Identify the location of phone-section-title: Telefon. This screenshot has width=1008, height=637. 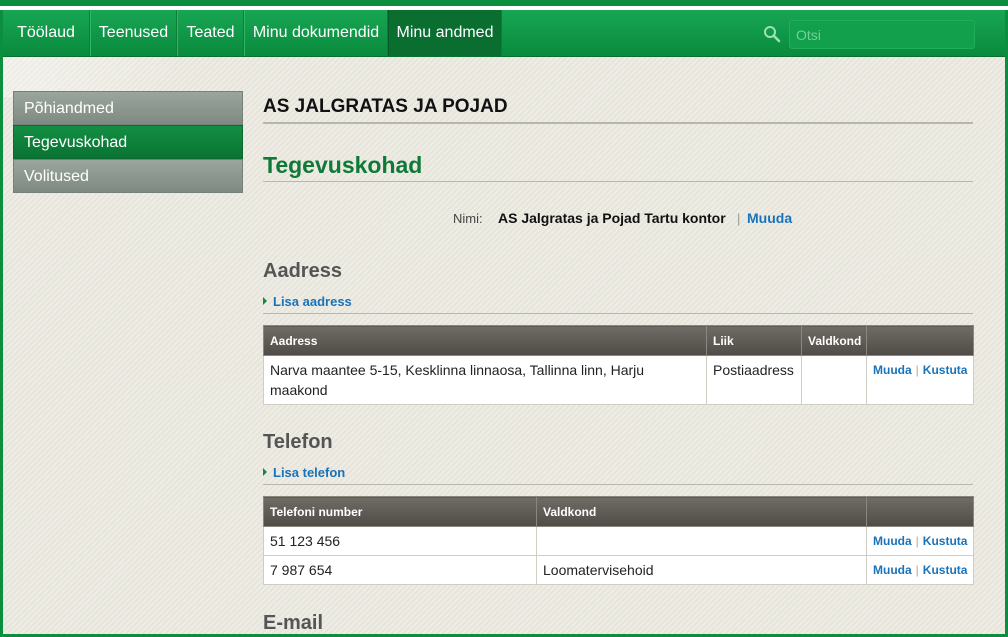
(298, 442).